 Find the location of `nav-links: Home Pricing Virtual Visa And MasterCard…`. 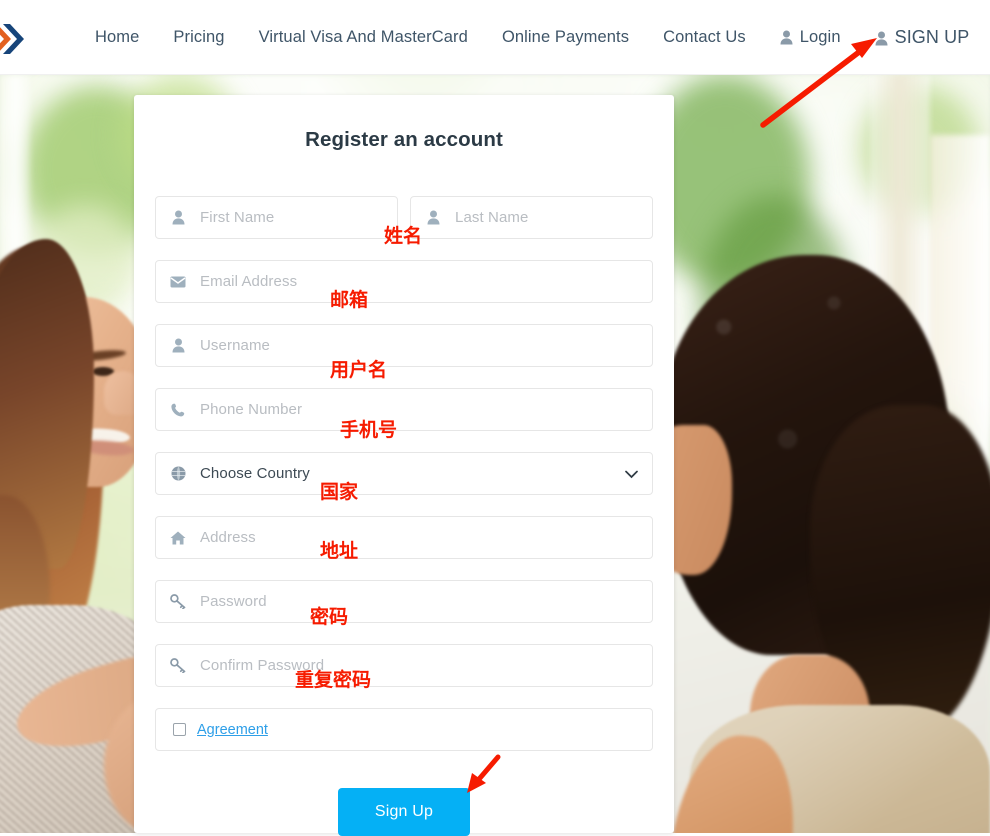

nav-links: Home Pricing Virtual Visa And MasterCard… is located at coordinates (532, 37).